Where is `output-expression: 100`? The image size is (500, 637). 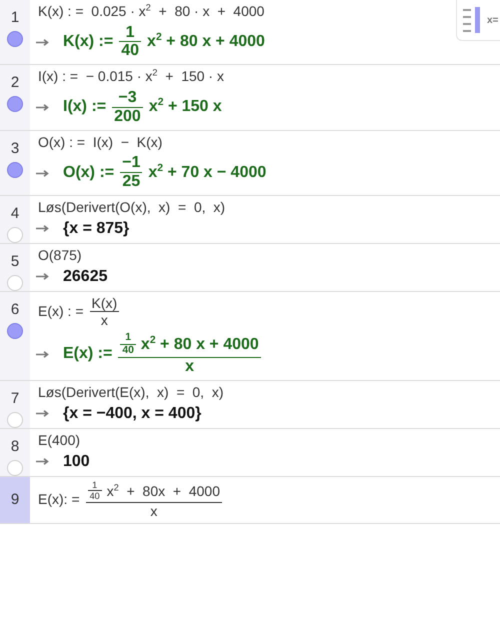 output-expression: 100 is located at coordinates (76, 462).